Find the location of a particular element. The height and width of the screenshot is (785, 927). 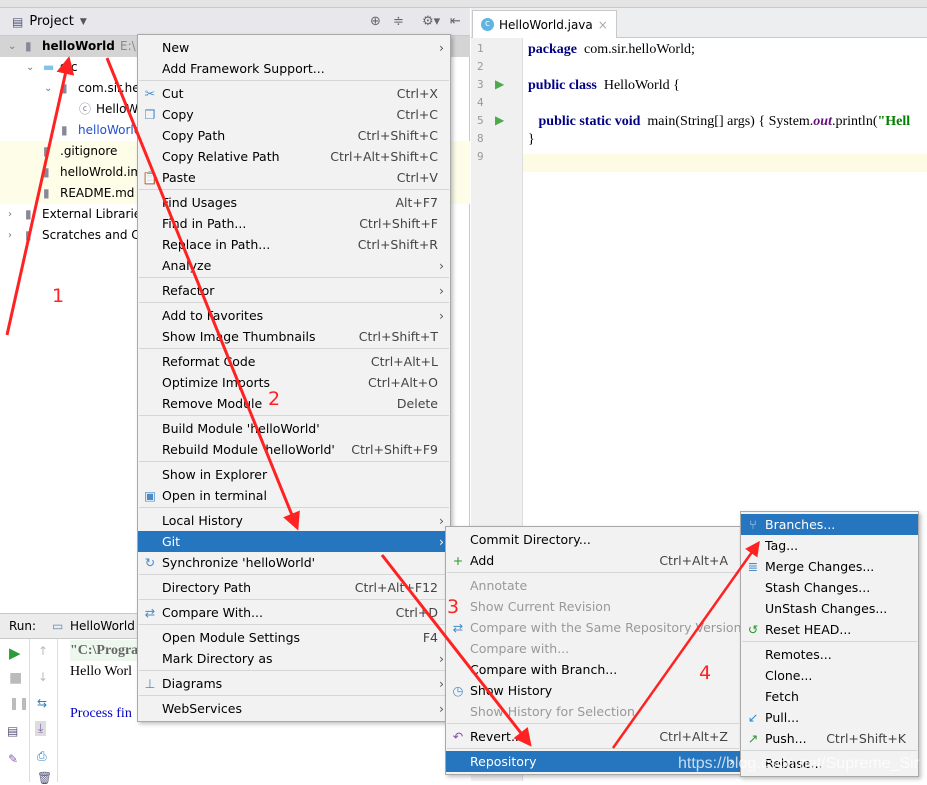

menu-item-open-module-settings: Open Module Settings F4 is located at coordinates (294, 637).